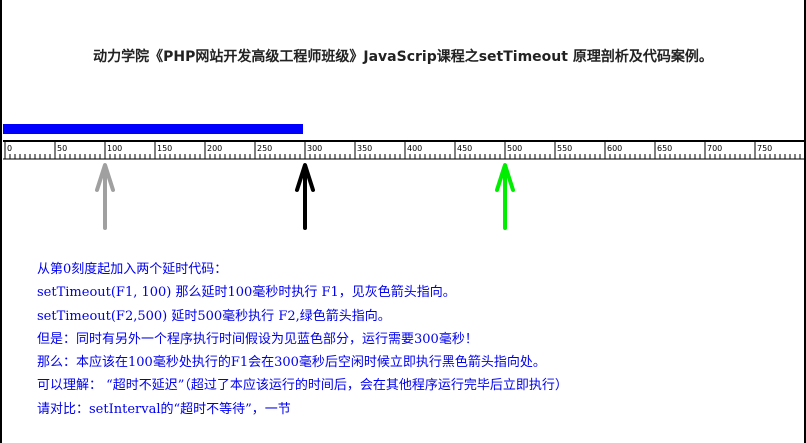  Describe the element at coordinates (214, 316) in the screenshot. I see `note-line: setTimeout(F2,500) 延时500毫秒执行 F2,绿色箭头指向。` at that location.